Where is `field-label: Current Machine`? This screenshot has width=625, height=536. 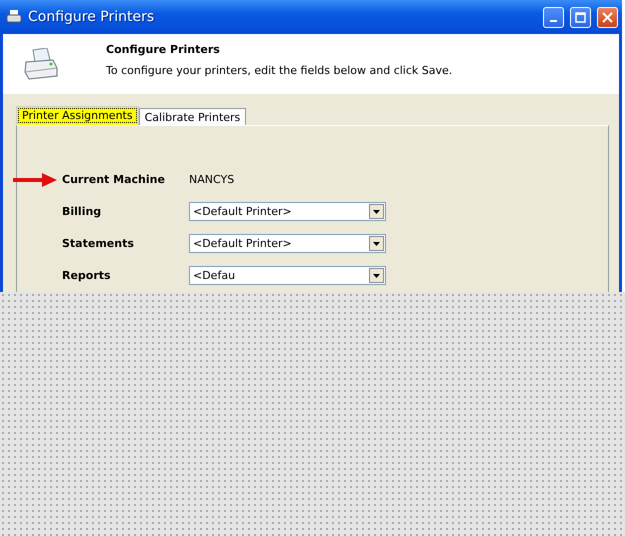 field-label: Current Machine is located at coordinates (114, 179).